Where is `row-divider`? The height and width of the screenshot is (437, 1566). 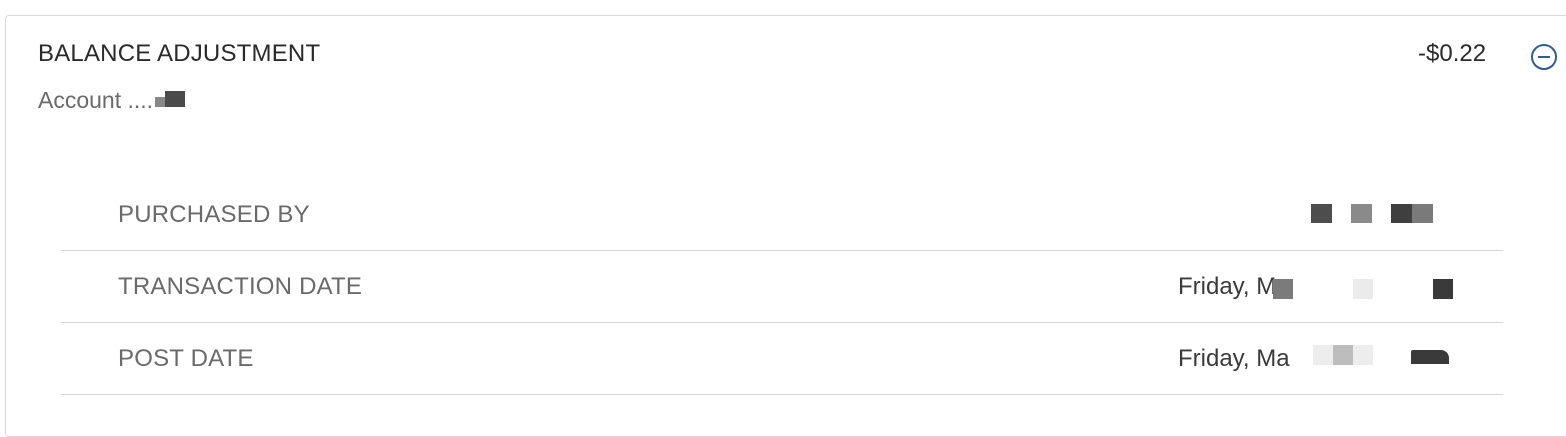
row-divider is located at coordinates (782, 394).